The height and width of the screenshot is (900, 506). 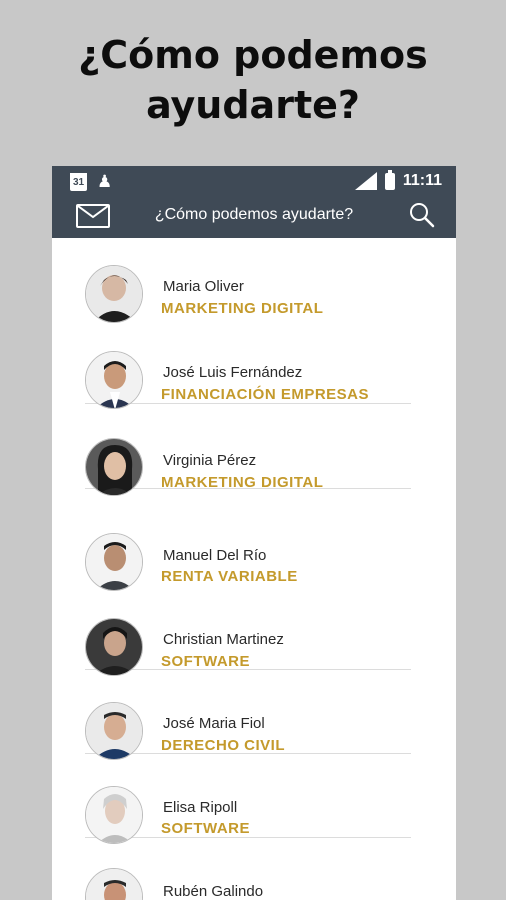 I want to click on contact-name: Maria Oliver, so click(x=203, y=286).